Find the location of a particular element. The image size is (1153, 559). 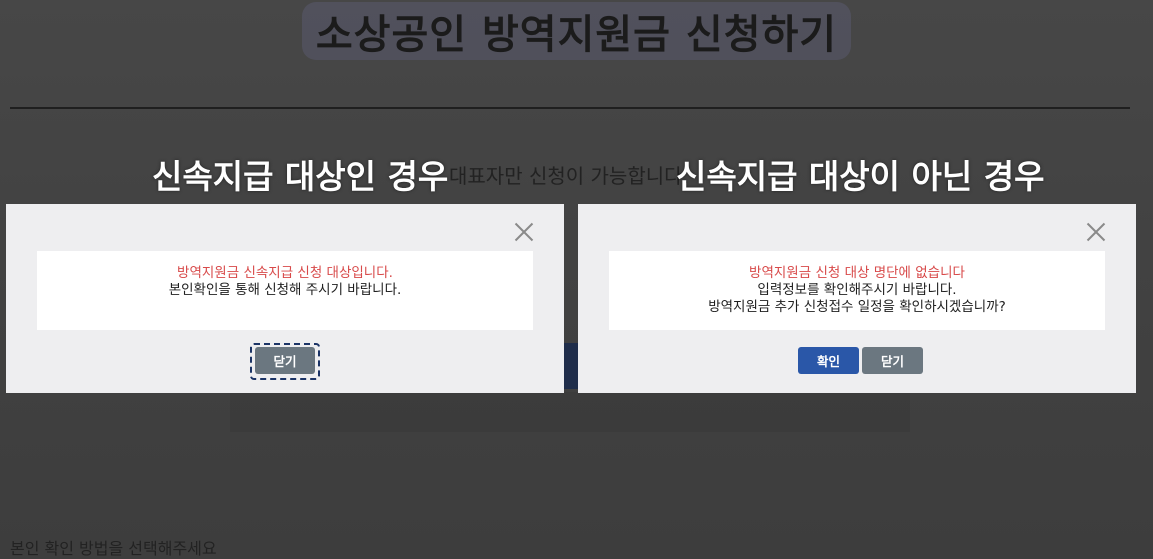

message-highlight: 방역지원금 신속지급 신청 대상입니다. is located at coordinates (285, 273).